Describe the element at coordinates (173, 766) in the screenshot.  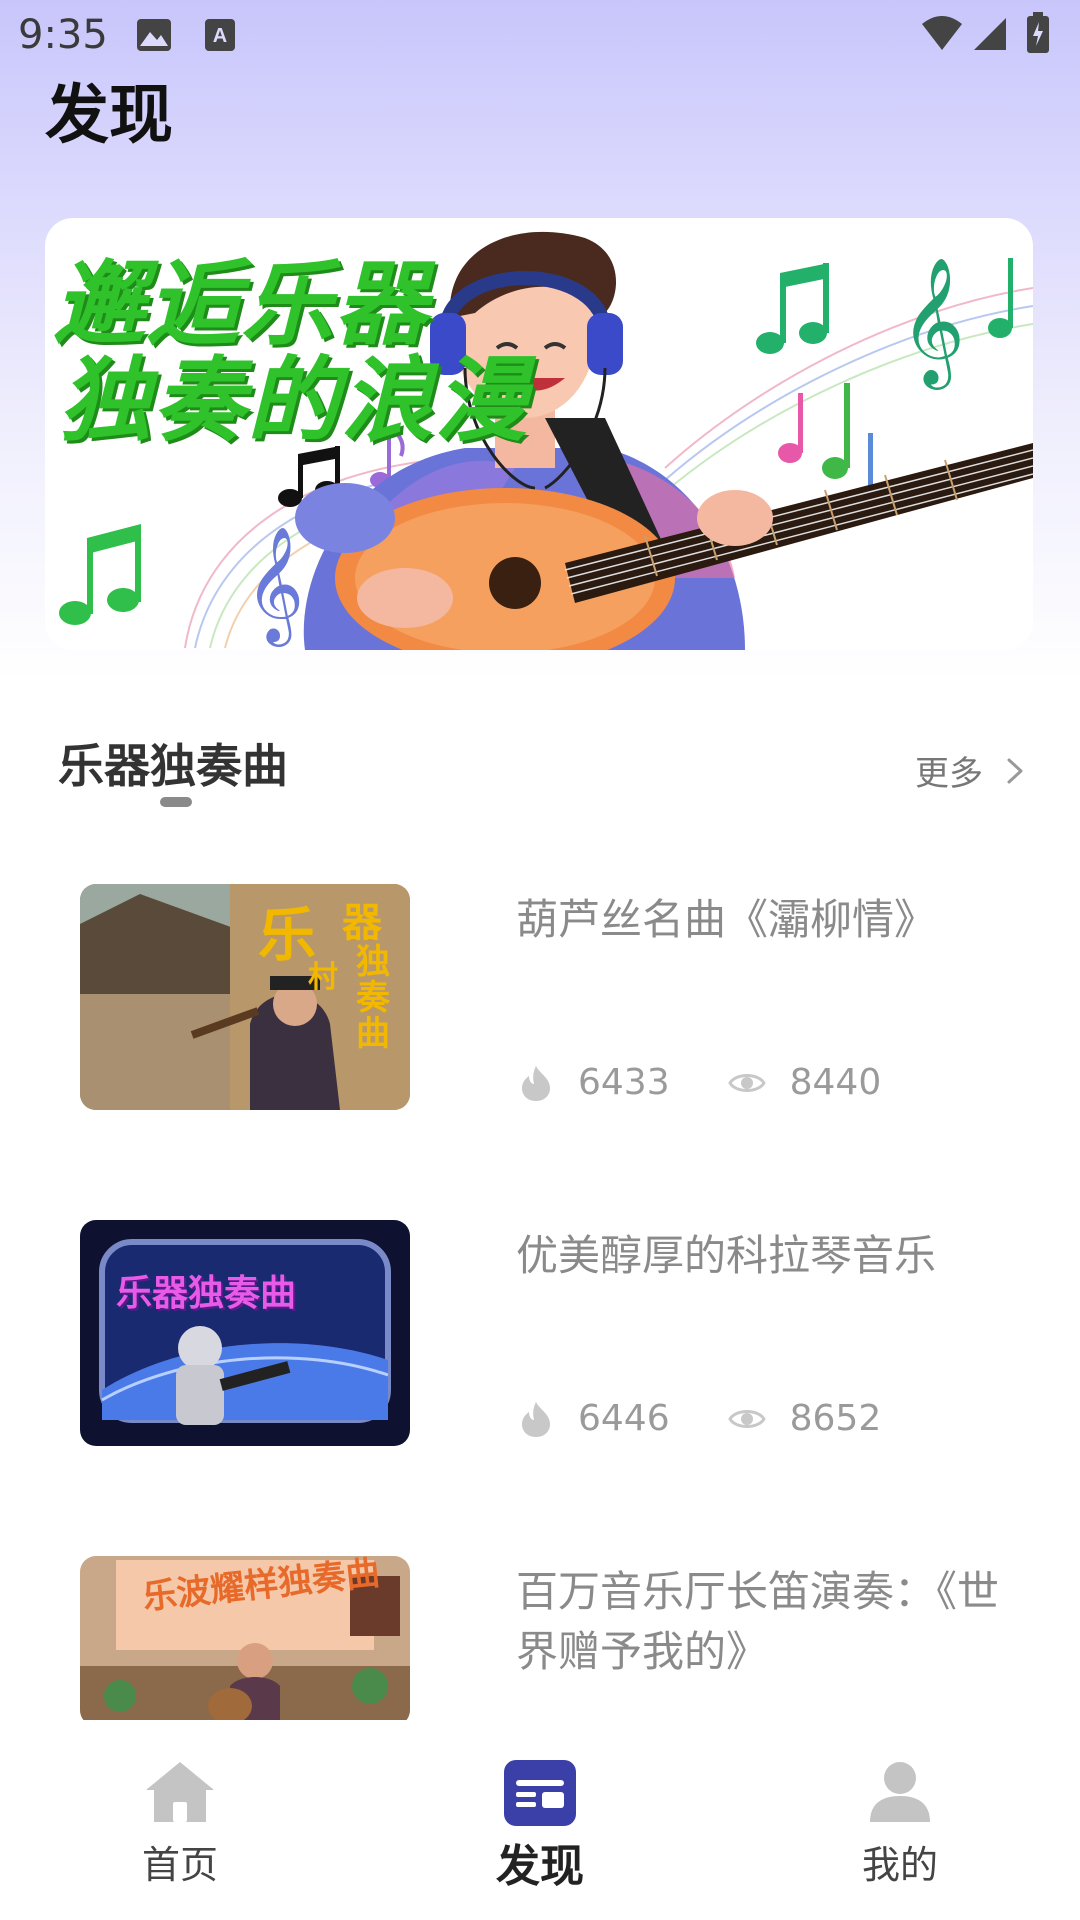
I see `section-title: 乐器独奏曲` at that location.